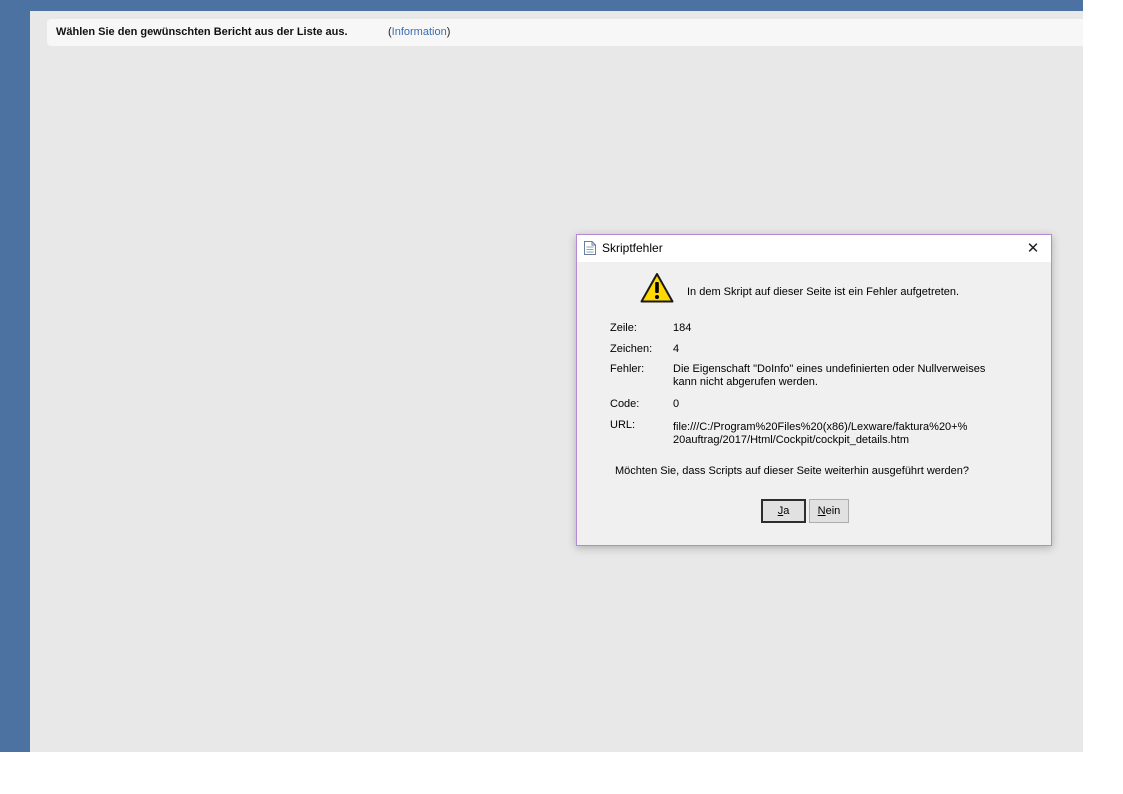 The image size is (1123, 794). Describe the element at coordinates (676, 349) in the screenshot. I see `char-value: 4` at that location.